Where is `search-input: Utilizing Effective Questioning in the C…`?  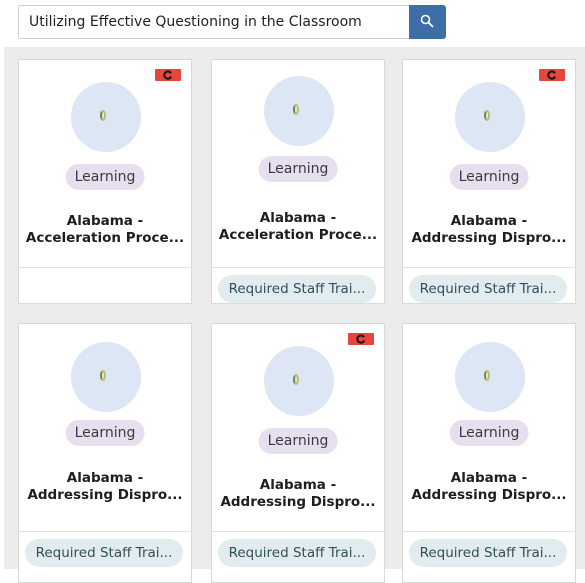 search-input: Utilizing Effective Questioning in the C… is located at coordinates (214, 22).